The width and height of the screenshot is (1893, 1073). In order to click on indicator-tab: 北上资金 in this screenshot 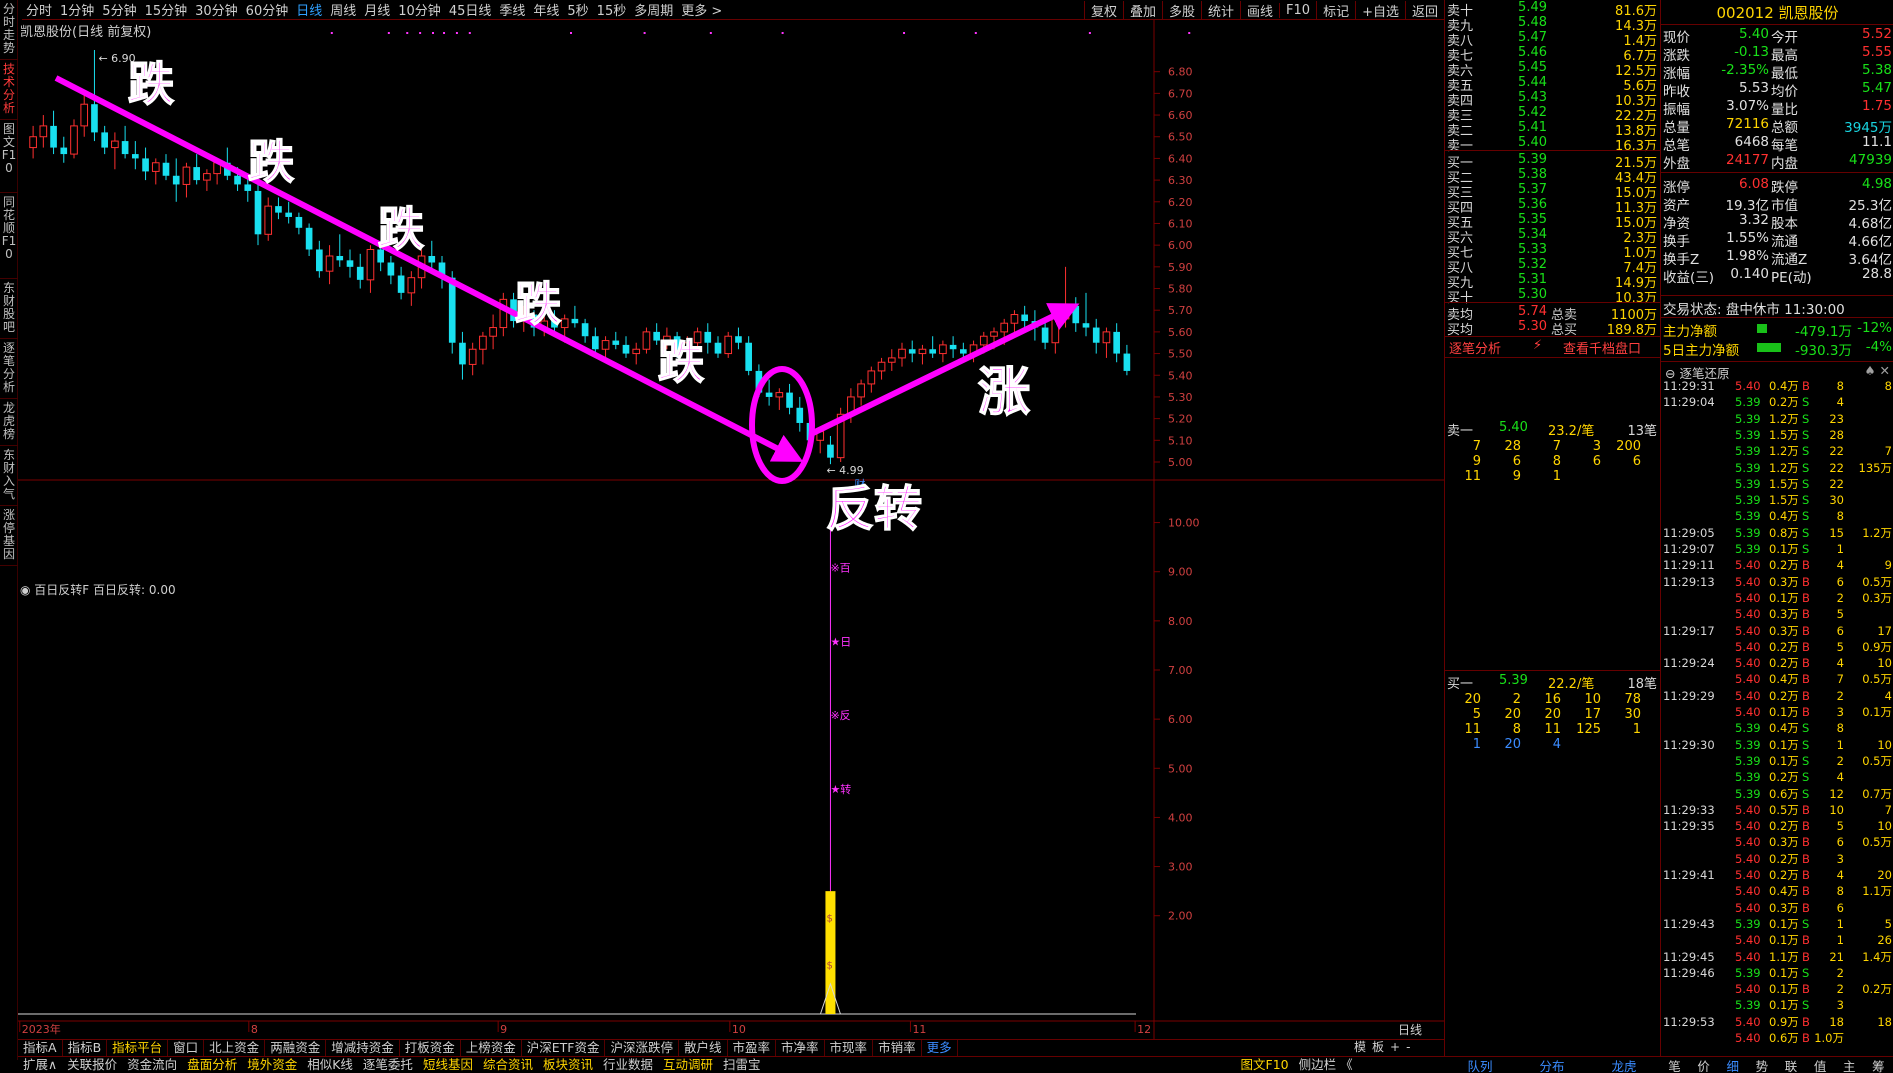, I will do `click(235, 1048)`.